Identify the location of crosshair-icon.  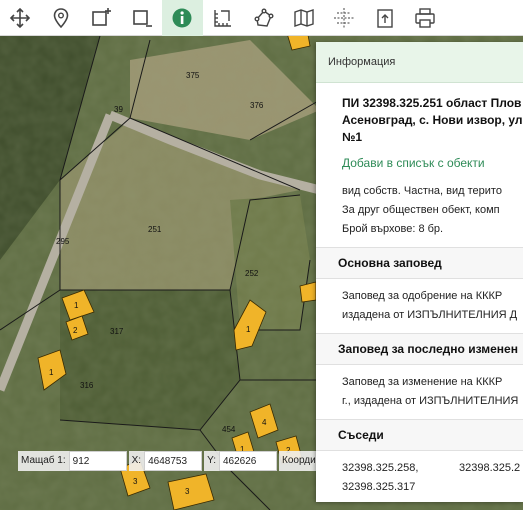
(344, 17).